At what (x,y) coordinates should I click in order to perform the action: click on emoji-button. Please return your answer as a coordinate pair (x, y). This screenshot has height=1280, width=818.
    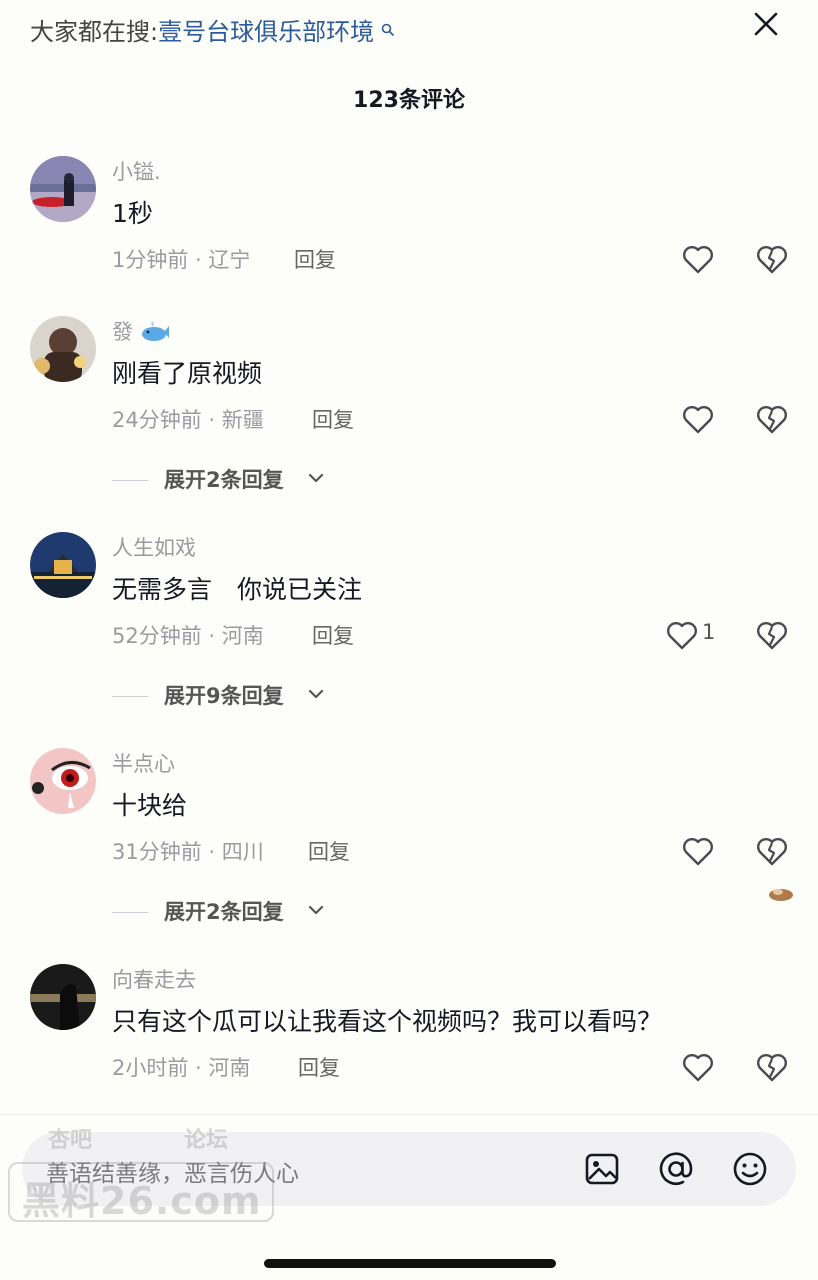
    Looking at the image, I should click on (750, 1169).